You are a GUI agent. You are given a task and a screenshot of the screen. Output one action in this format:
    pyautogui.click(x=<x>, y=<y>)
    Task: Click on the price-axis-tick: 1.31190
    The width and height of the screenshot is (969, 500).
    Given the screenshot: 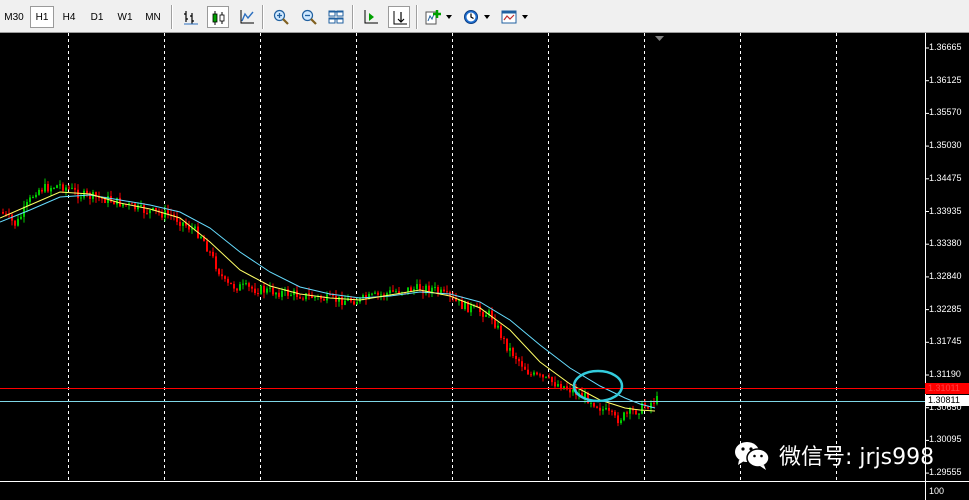 What is the action you would take?
    pyautogui.click(x=945, y=374)
    